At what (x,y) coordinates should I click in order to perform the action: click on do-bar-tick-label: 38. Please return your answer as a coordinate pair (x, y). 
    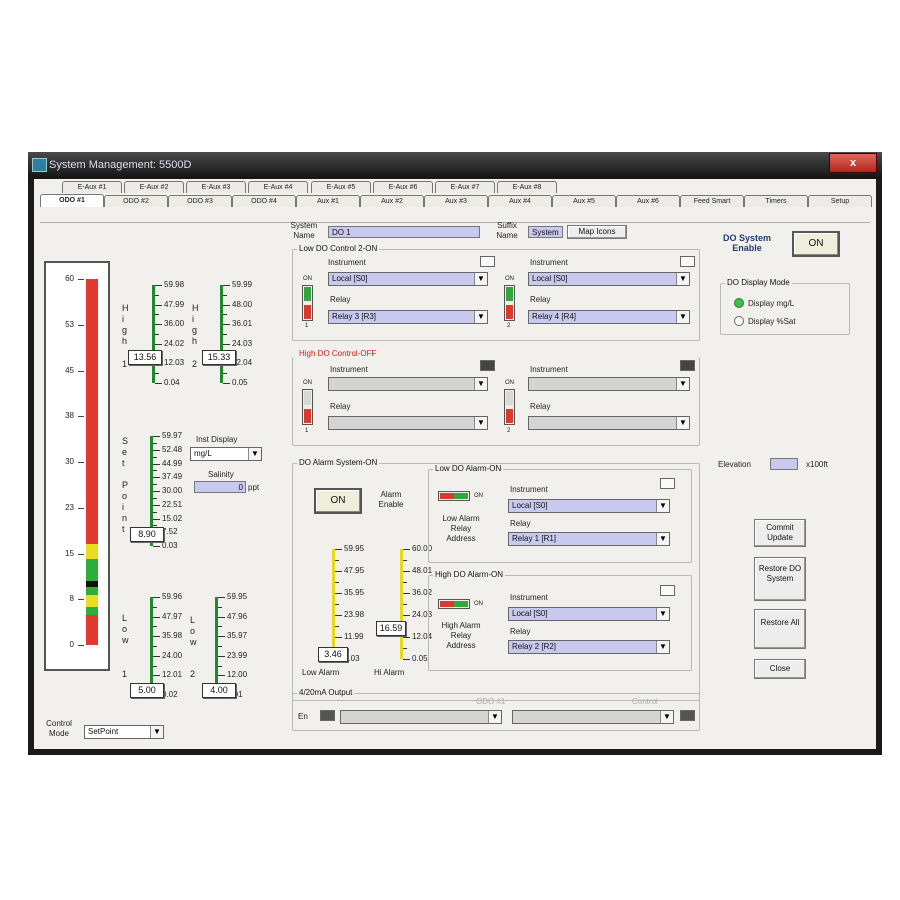
    Looking at the image, I should click on (69, 416).